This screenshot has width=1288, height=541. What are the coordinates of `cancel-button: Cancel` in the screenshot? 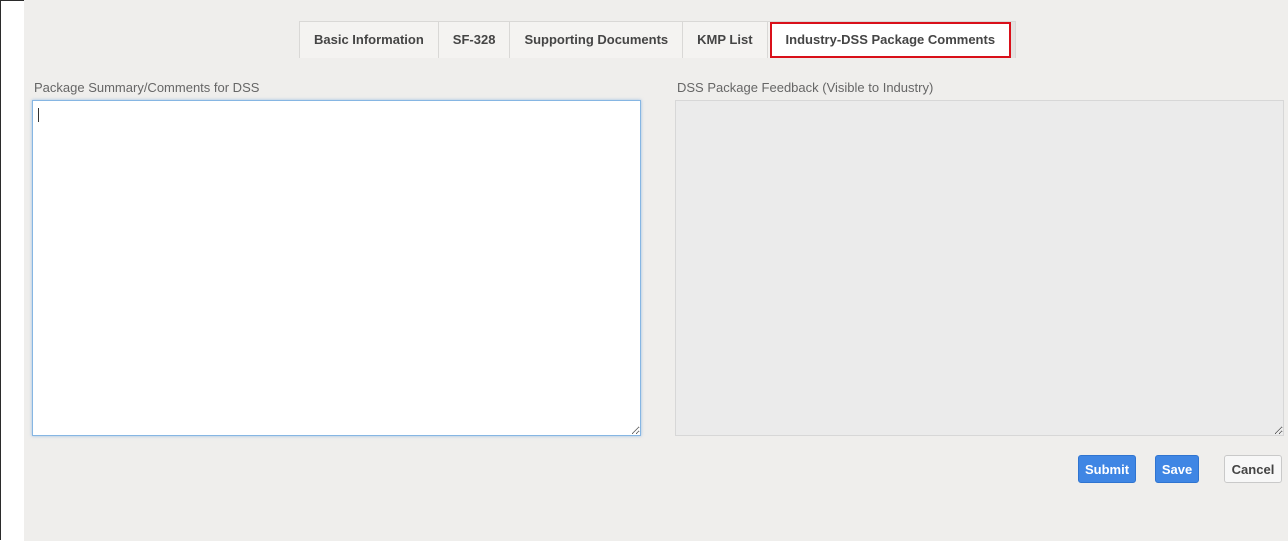 It's located at (1253, 469).